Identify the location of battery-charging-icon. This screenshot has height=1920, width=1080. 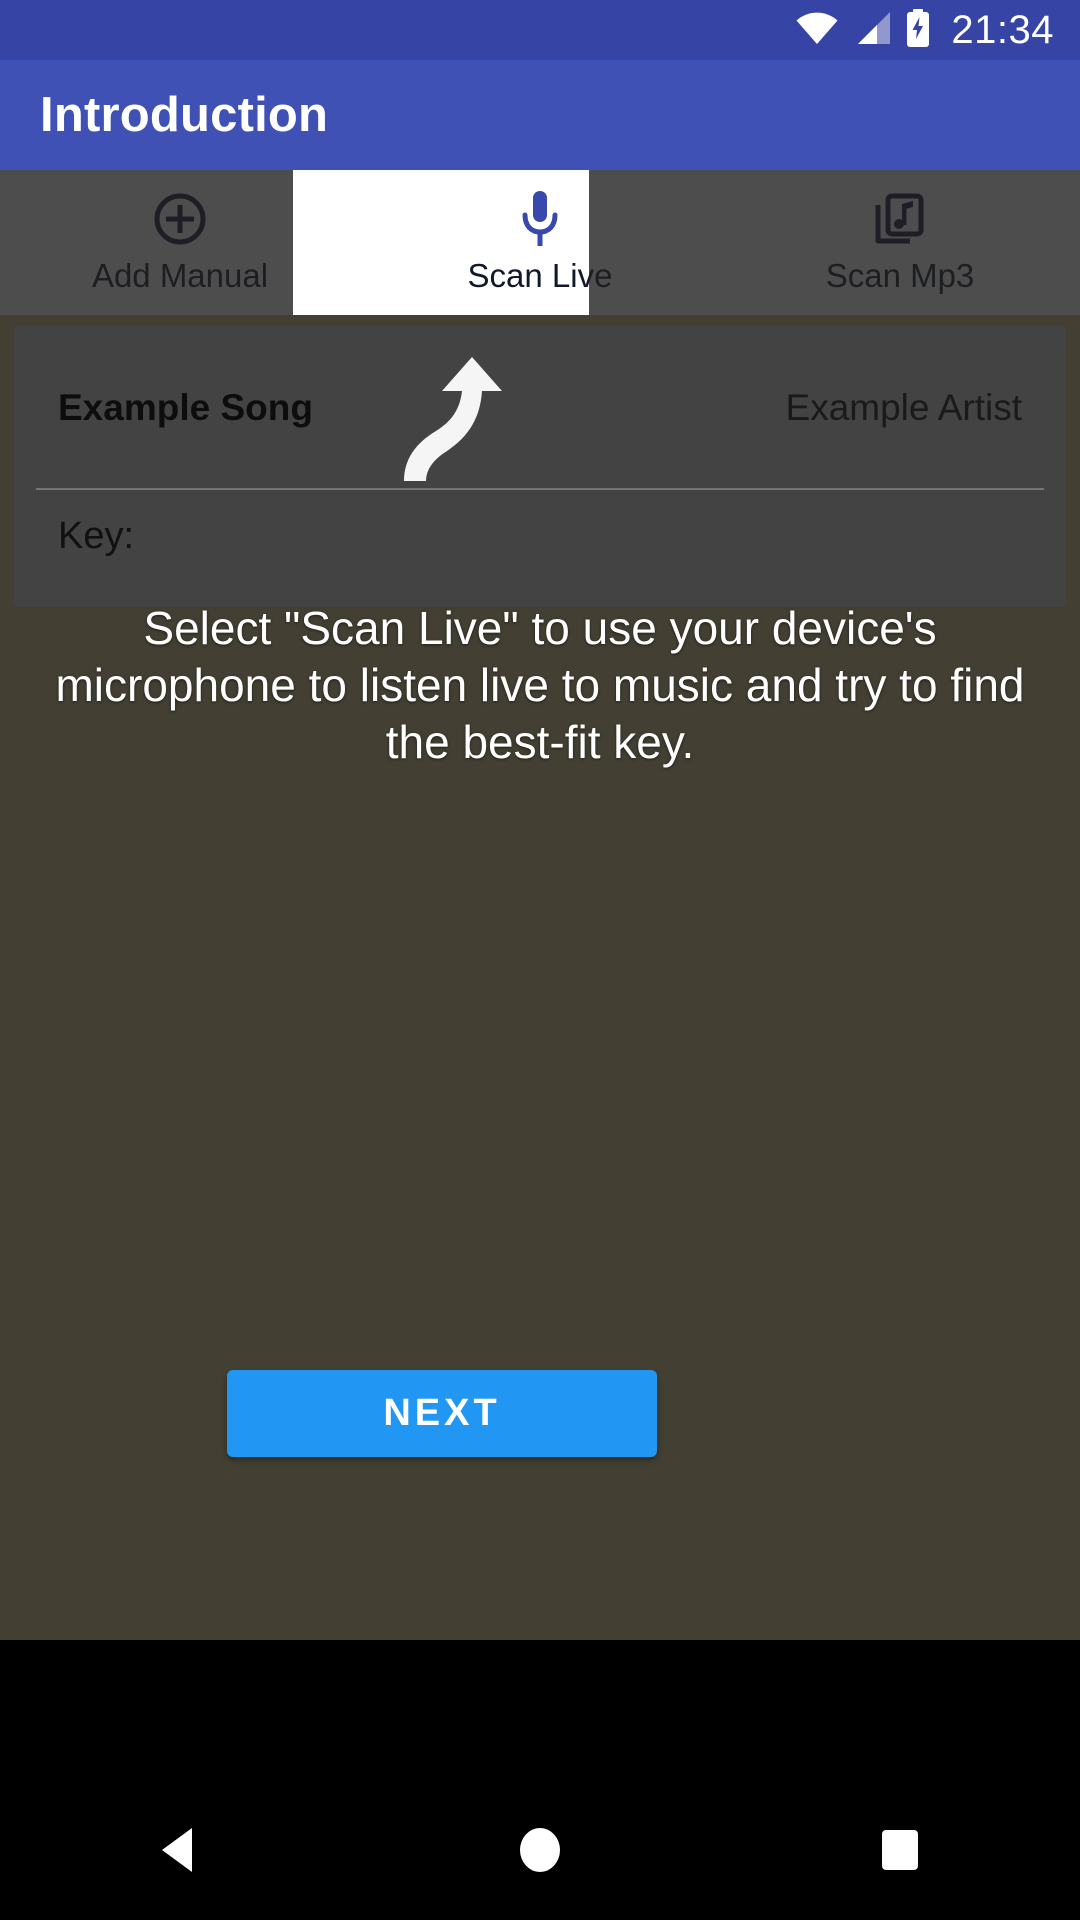
(918, 30).